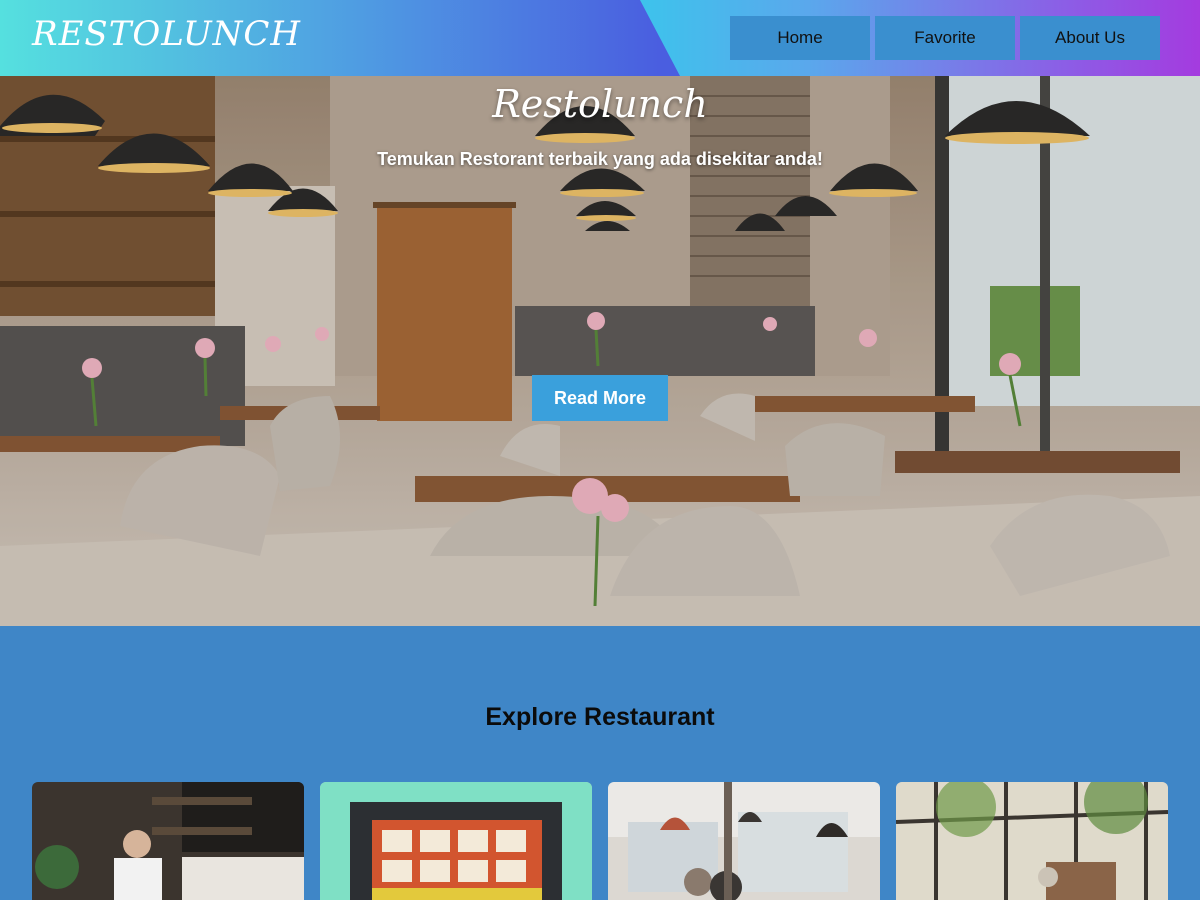 The height and width of the screenshot is (900, 1200). What do you see at coordinates (1090, 38) in the screenshot?
I see `nav-about-us: About Us` at bounding box center [1090, 38].